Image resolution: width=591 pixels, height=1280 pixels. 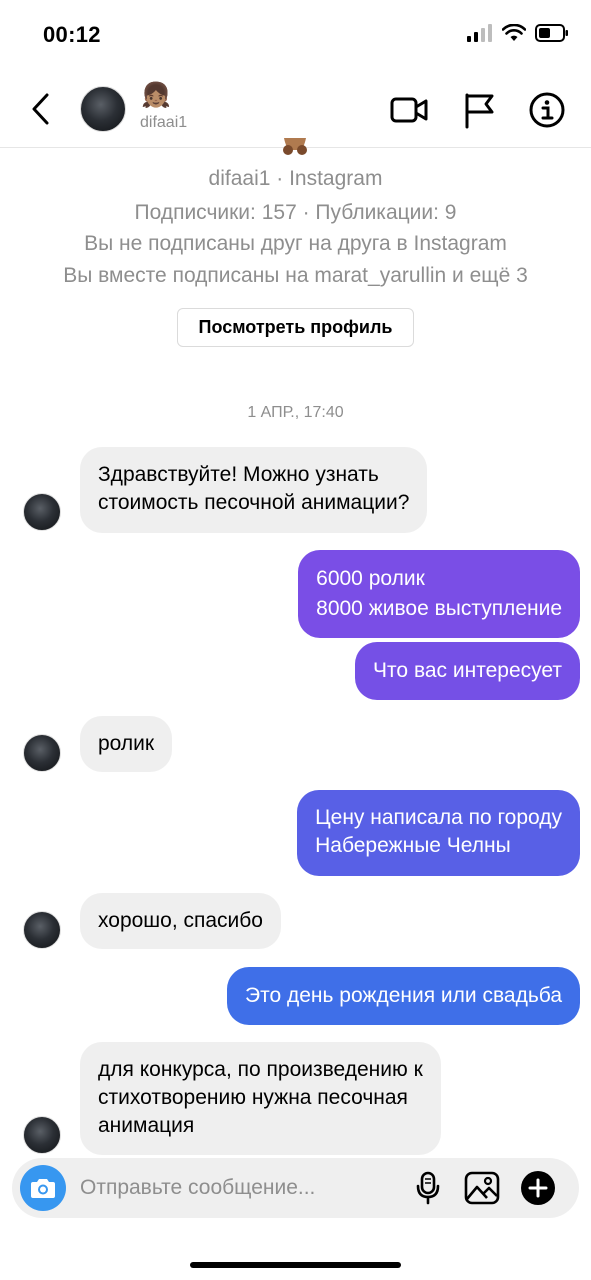 I want to click on message-bubble-outgoing: Цену написала по городу Набережные Челны, so click(x=438, y=833).